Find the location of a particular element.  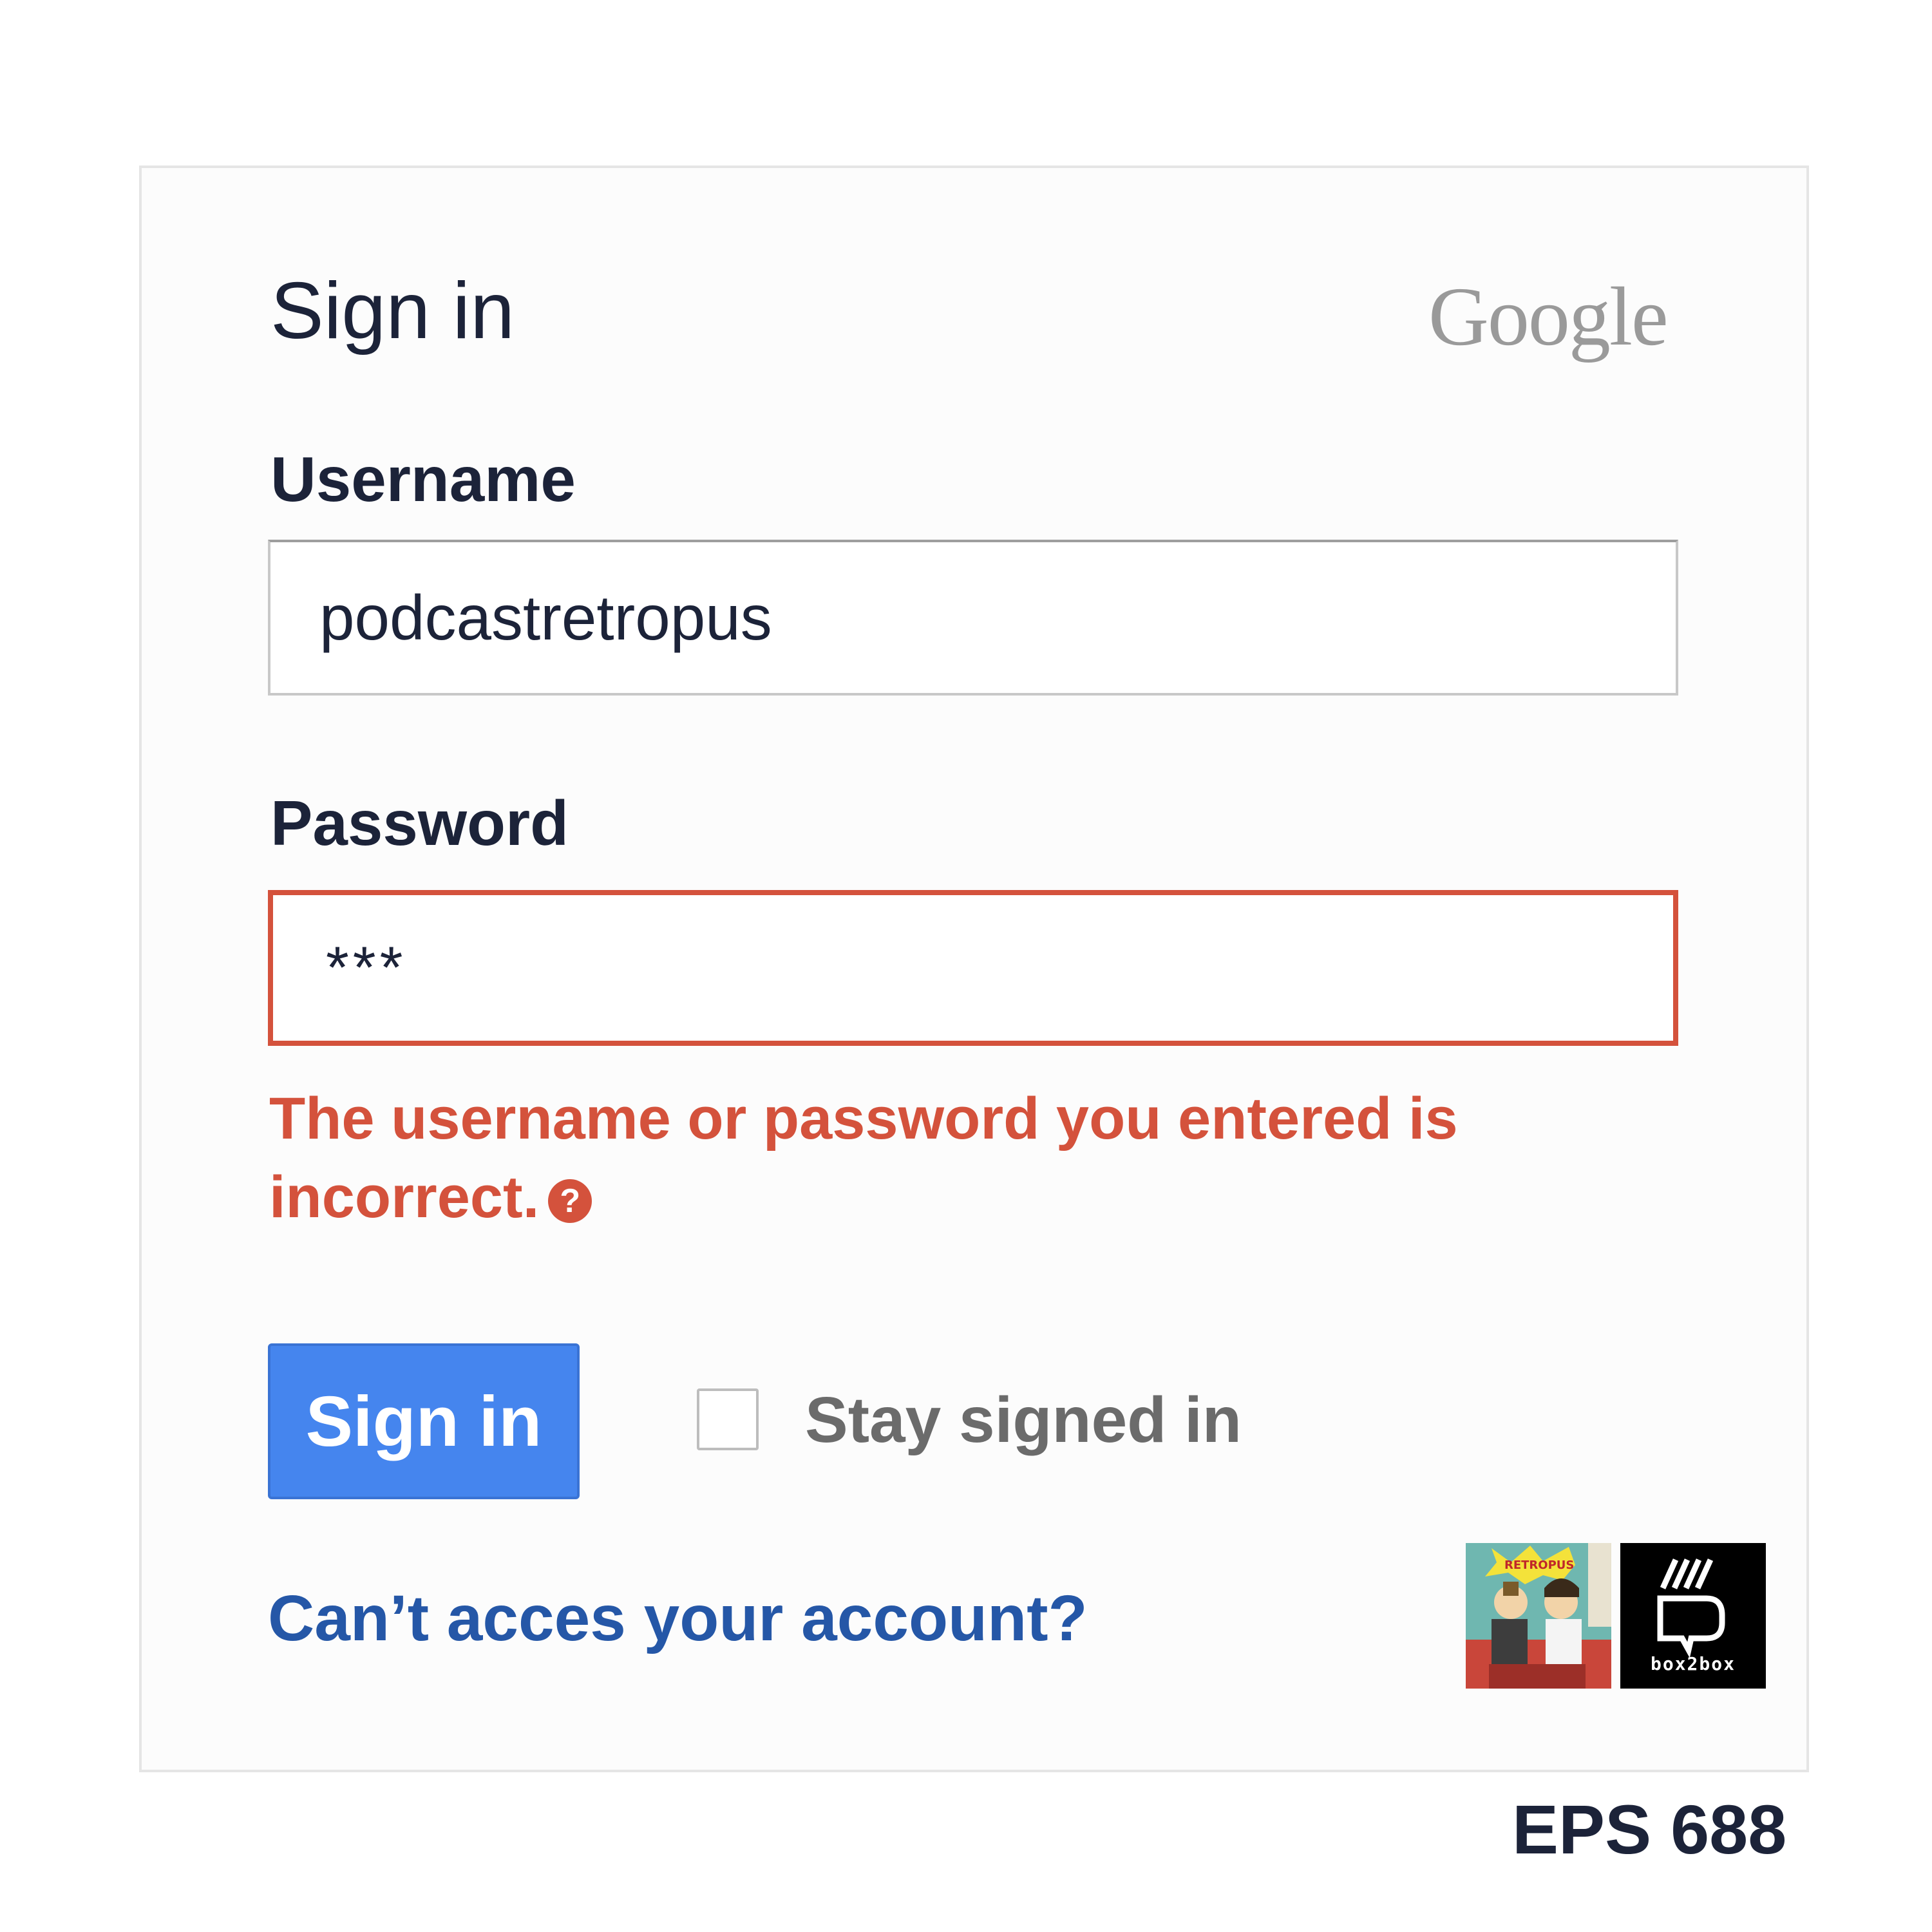

sign-in-button: Sign in is located at coordinates (424, 1421).